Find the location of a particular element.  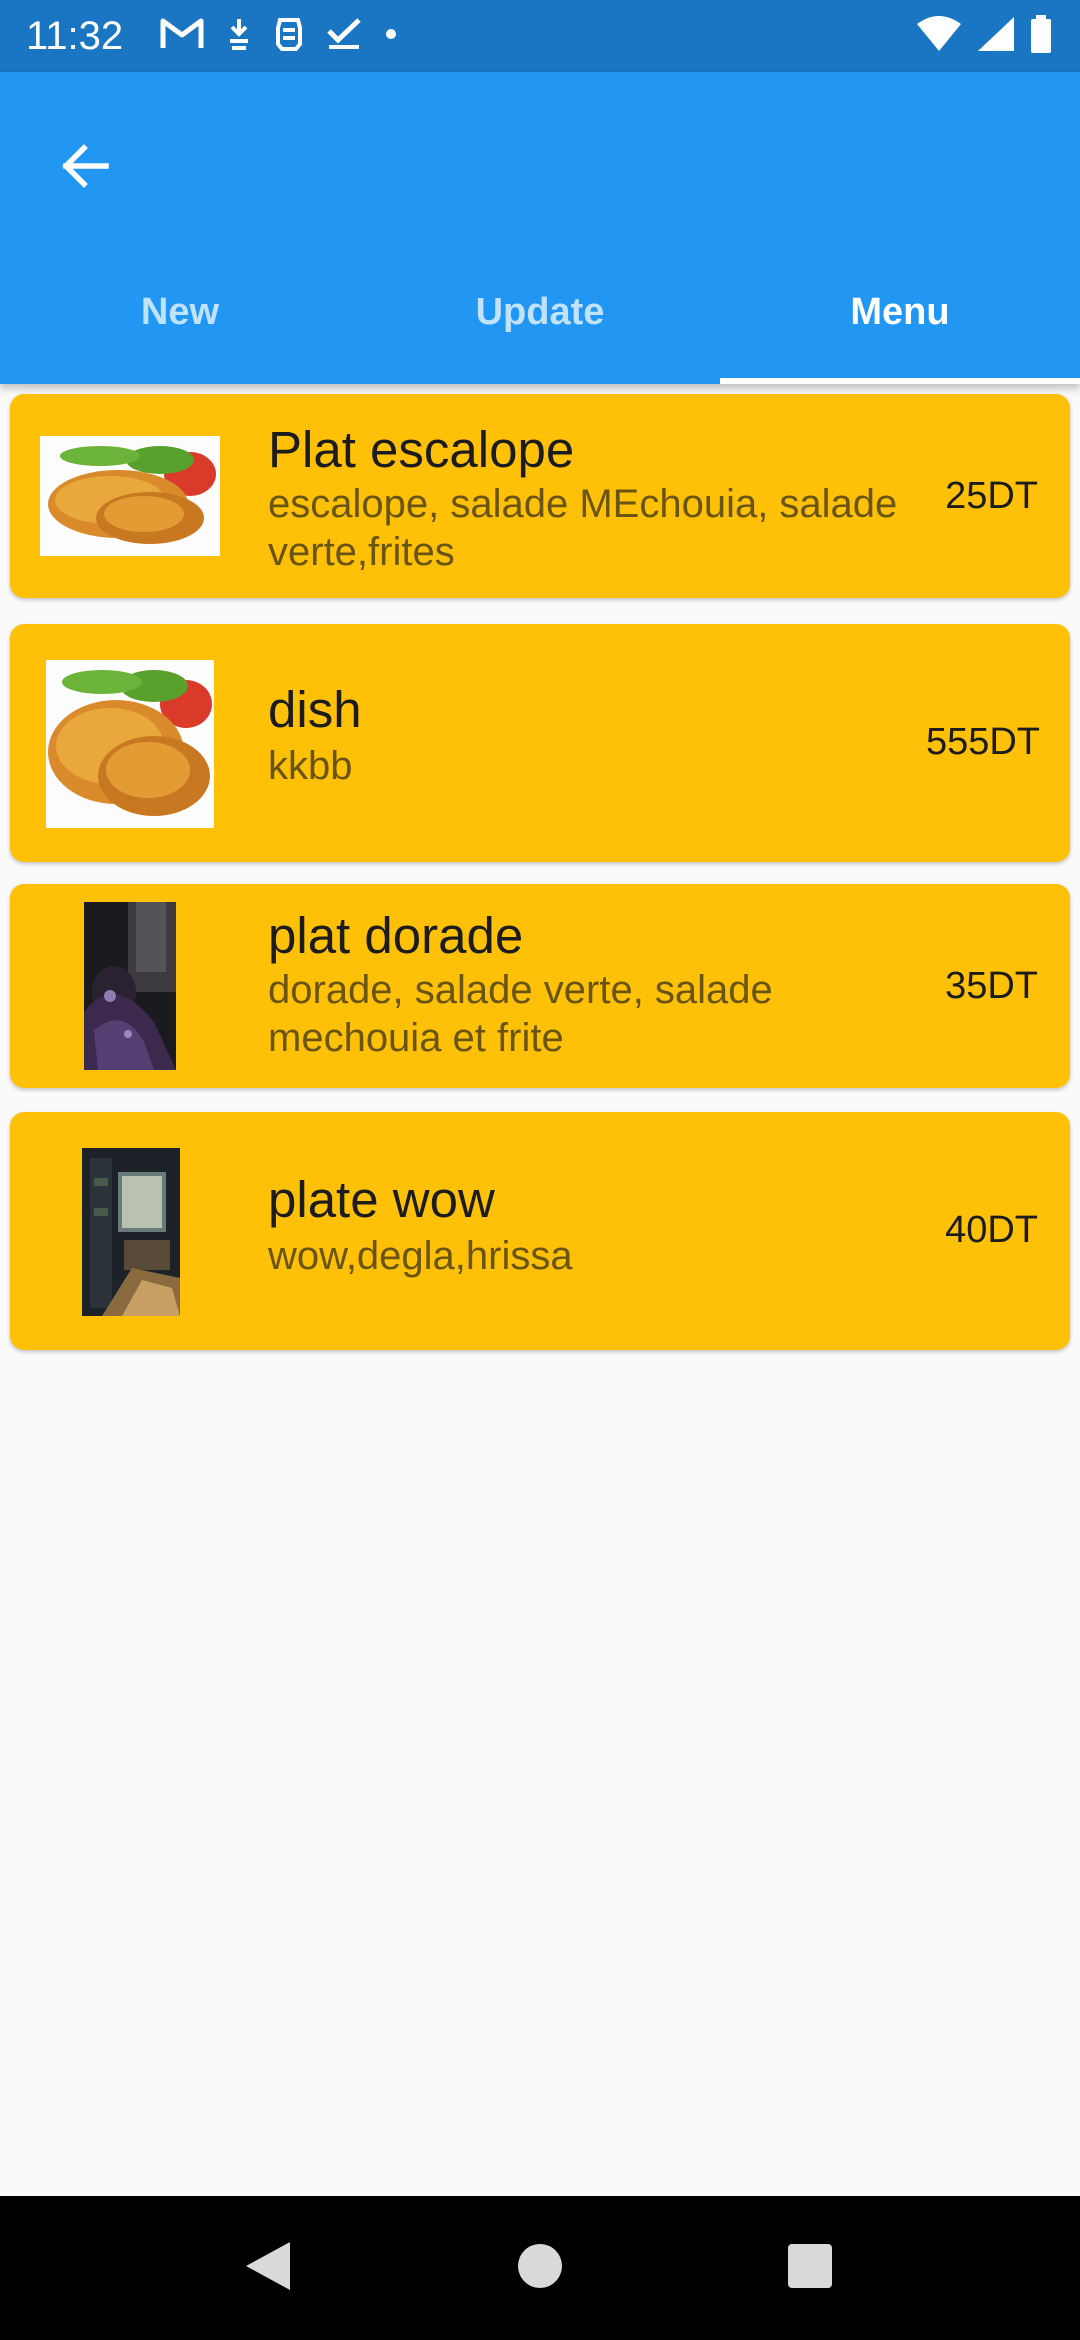

wifi-icon is located at coordinates (939, 36).